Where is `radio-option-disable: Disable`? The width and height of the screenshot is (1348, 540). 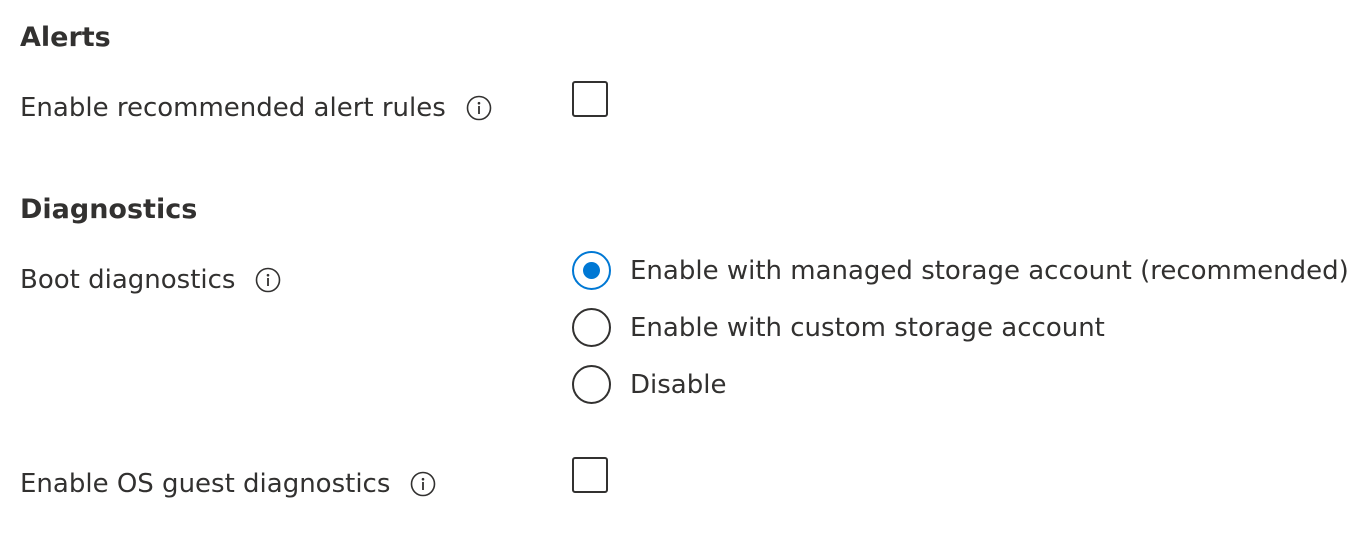 radio-option-disable: Disable is located at coordinates (649, 384).